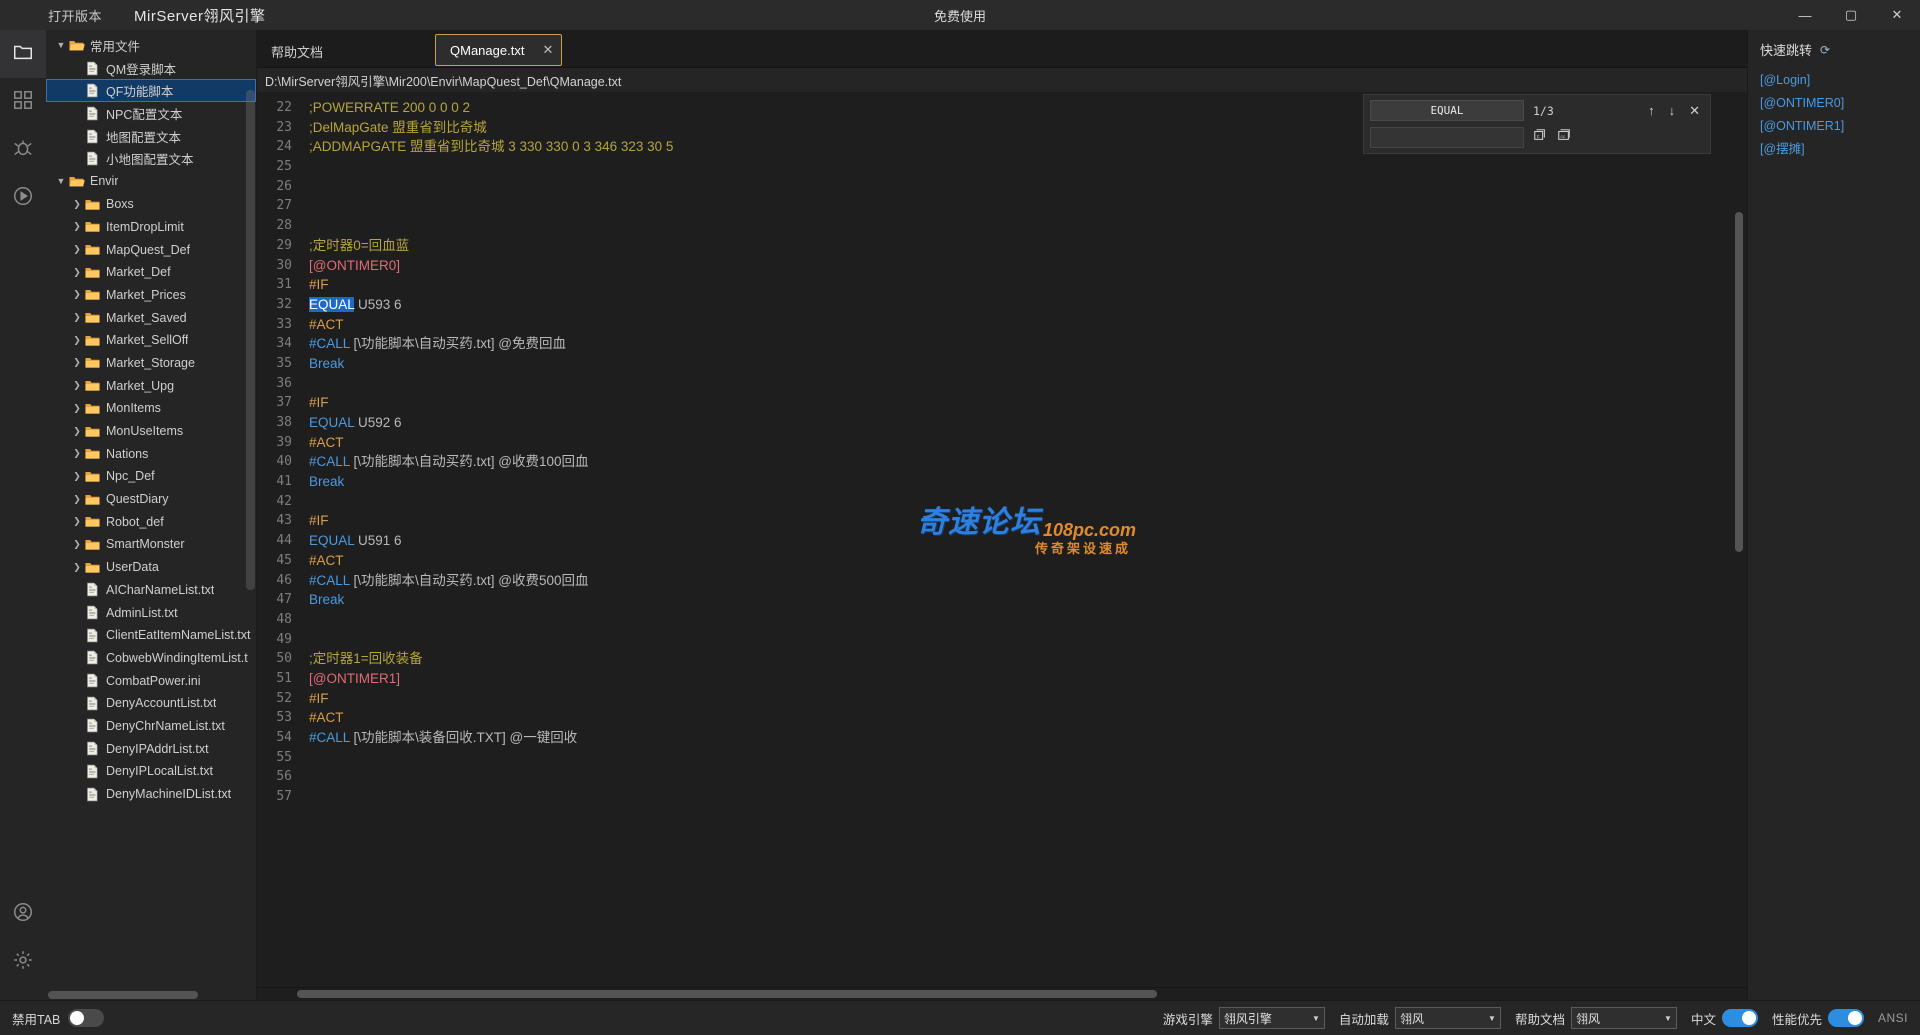  I want to click on editor-vertical-scrollbar, so click(1739, 382).